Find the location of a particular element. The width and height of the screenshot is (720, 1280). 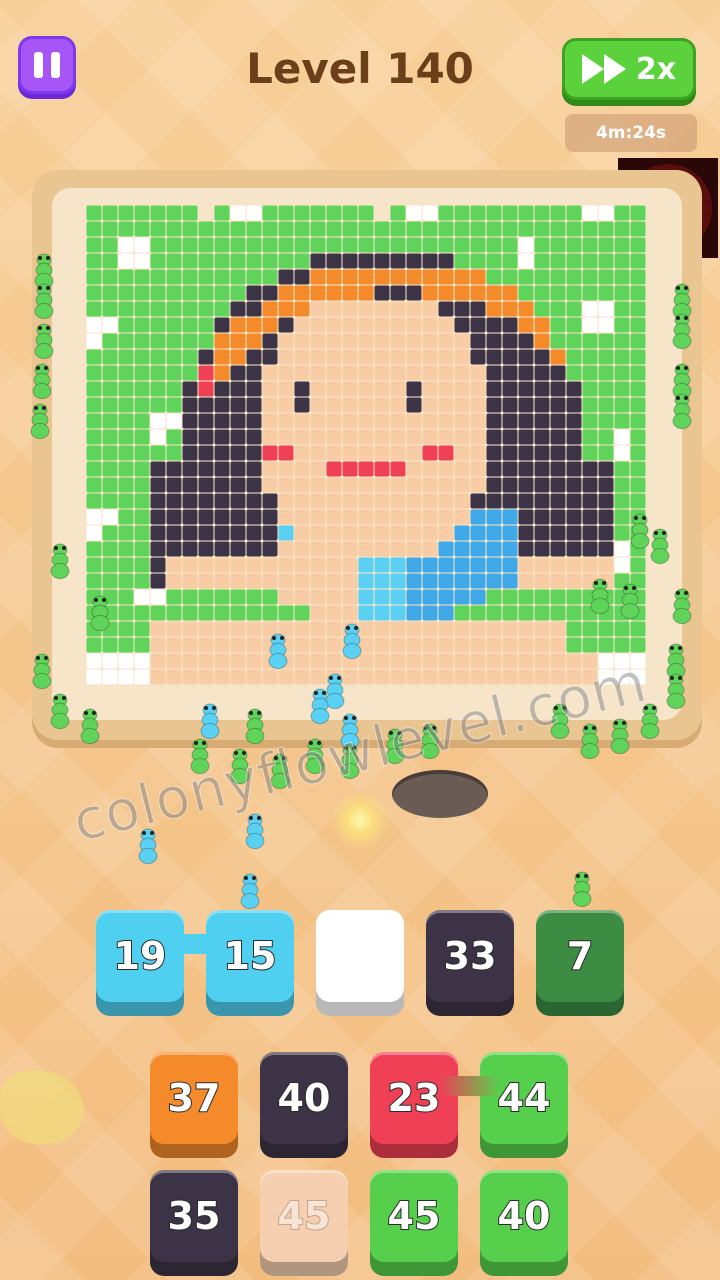

tile-label: 35 is located at coordinates (194, 1216).